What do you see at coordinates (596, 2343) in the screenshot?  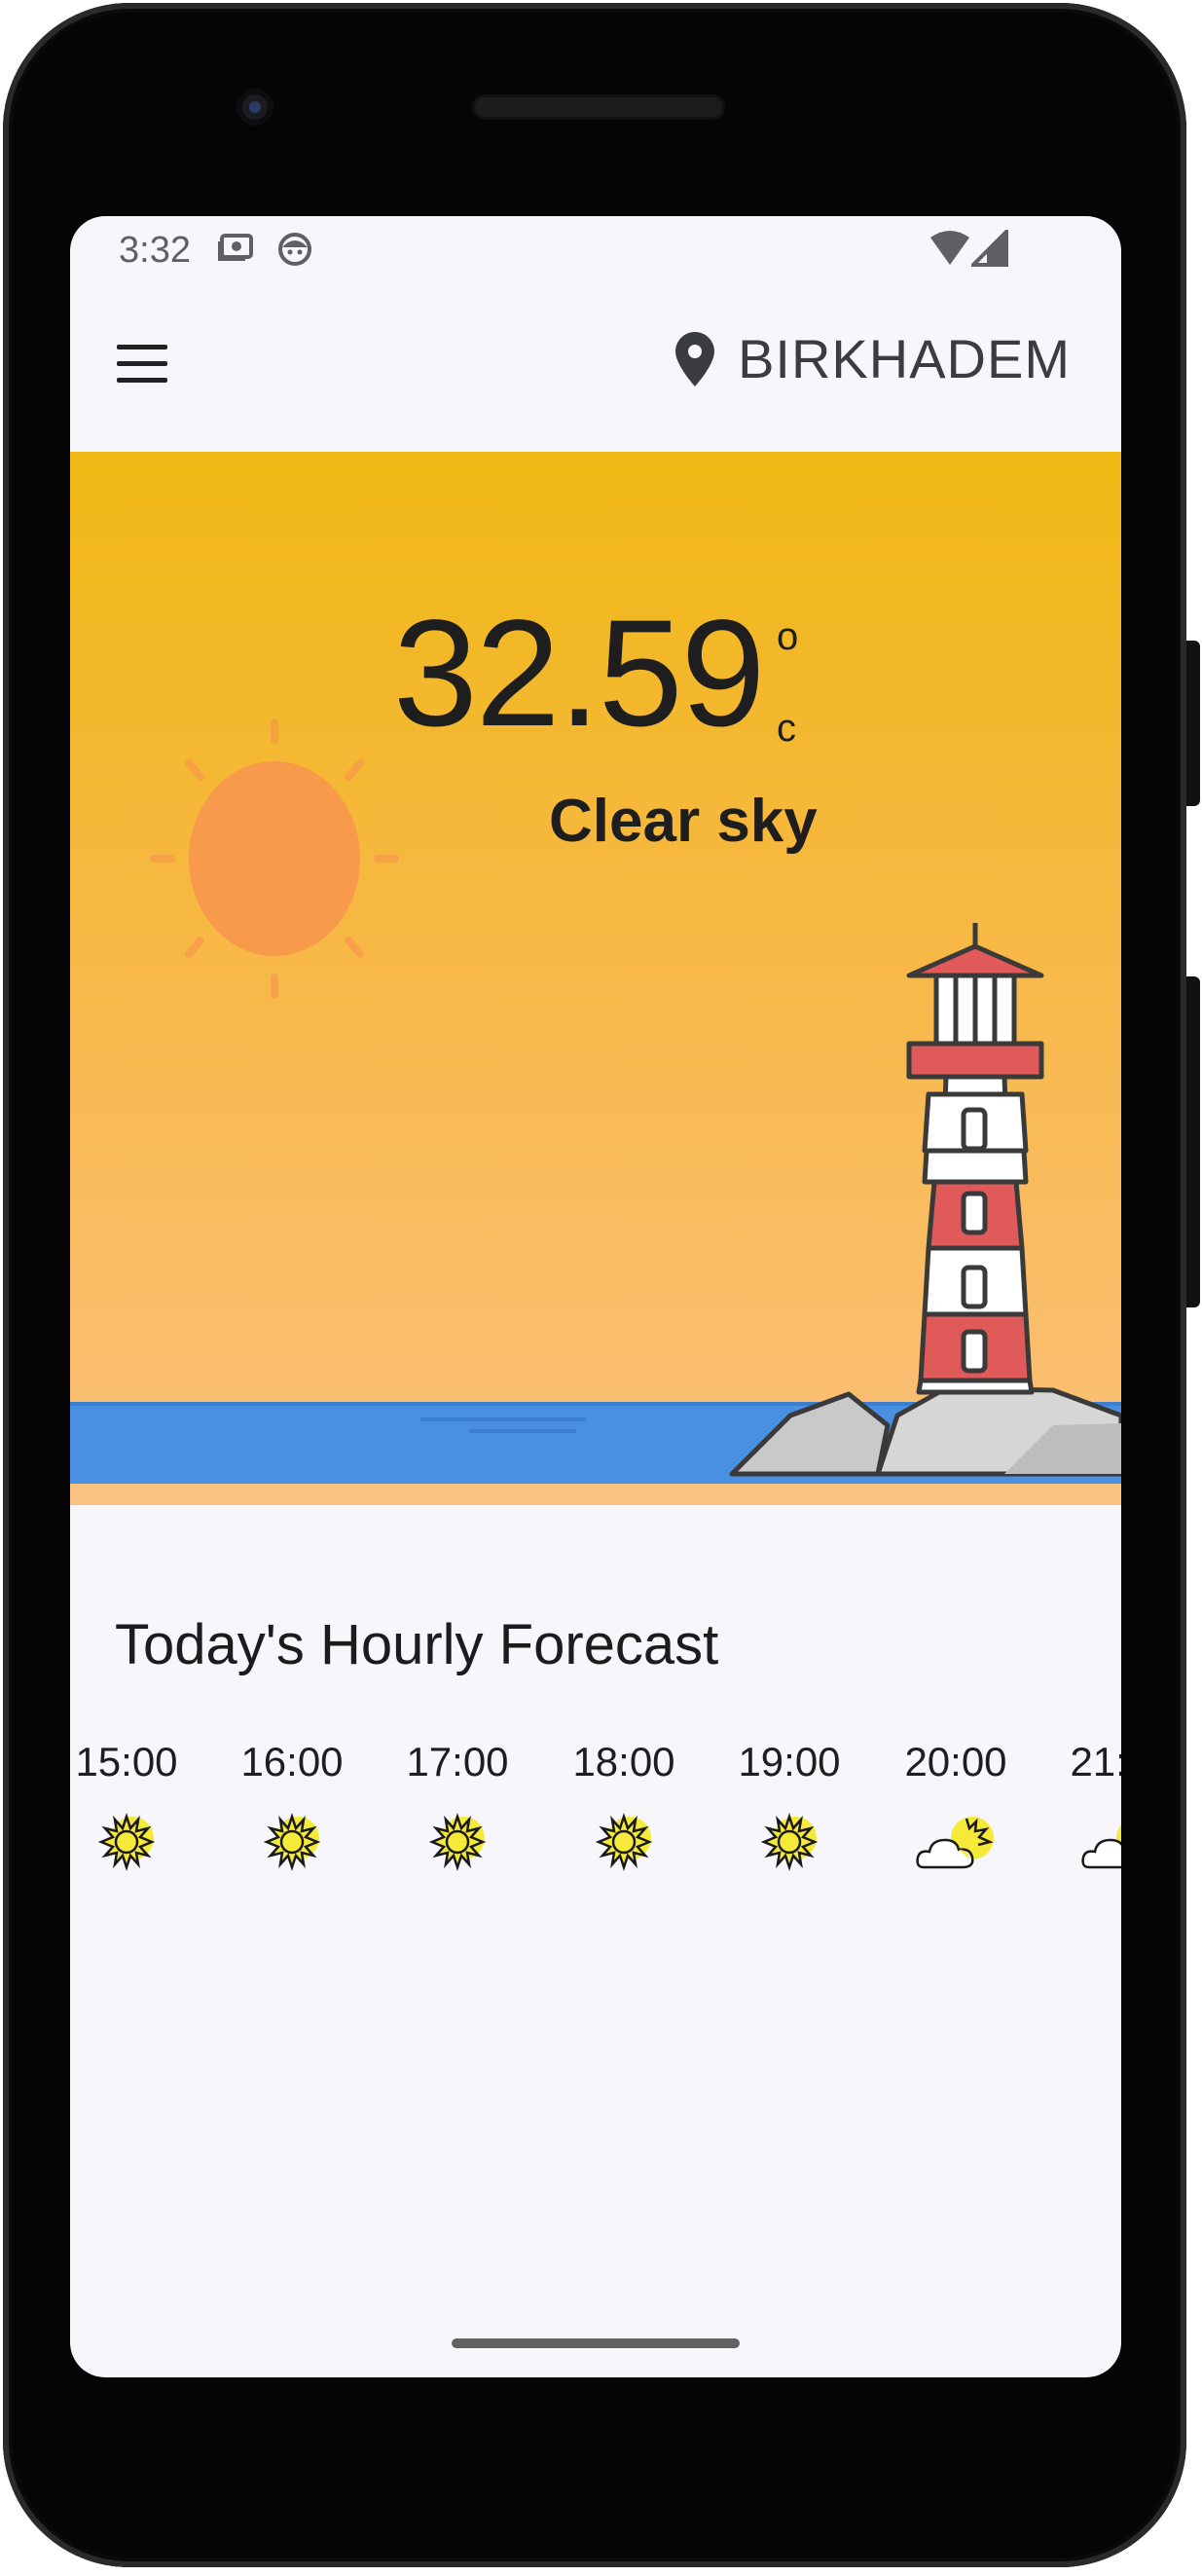 I see `home-indicator` at bounding box center [596, 2343].